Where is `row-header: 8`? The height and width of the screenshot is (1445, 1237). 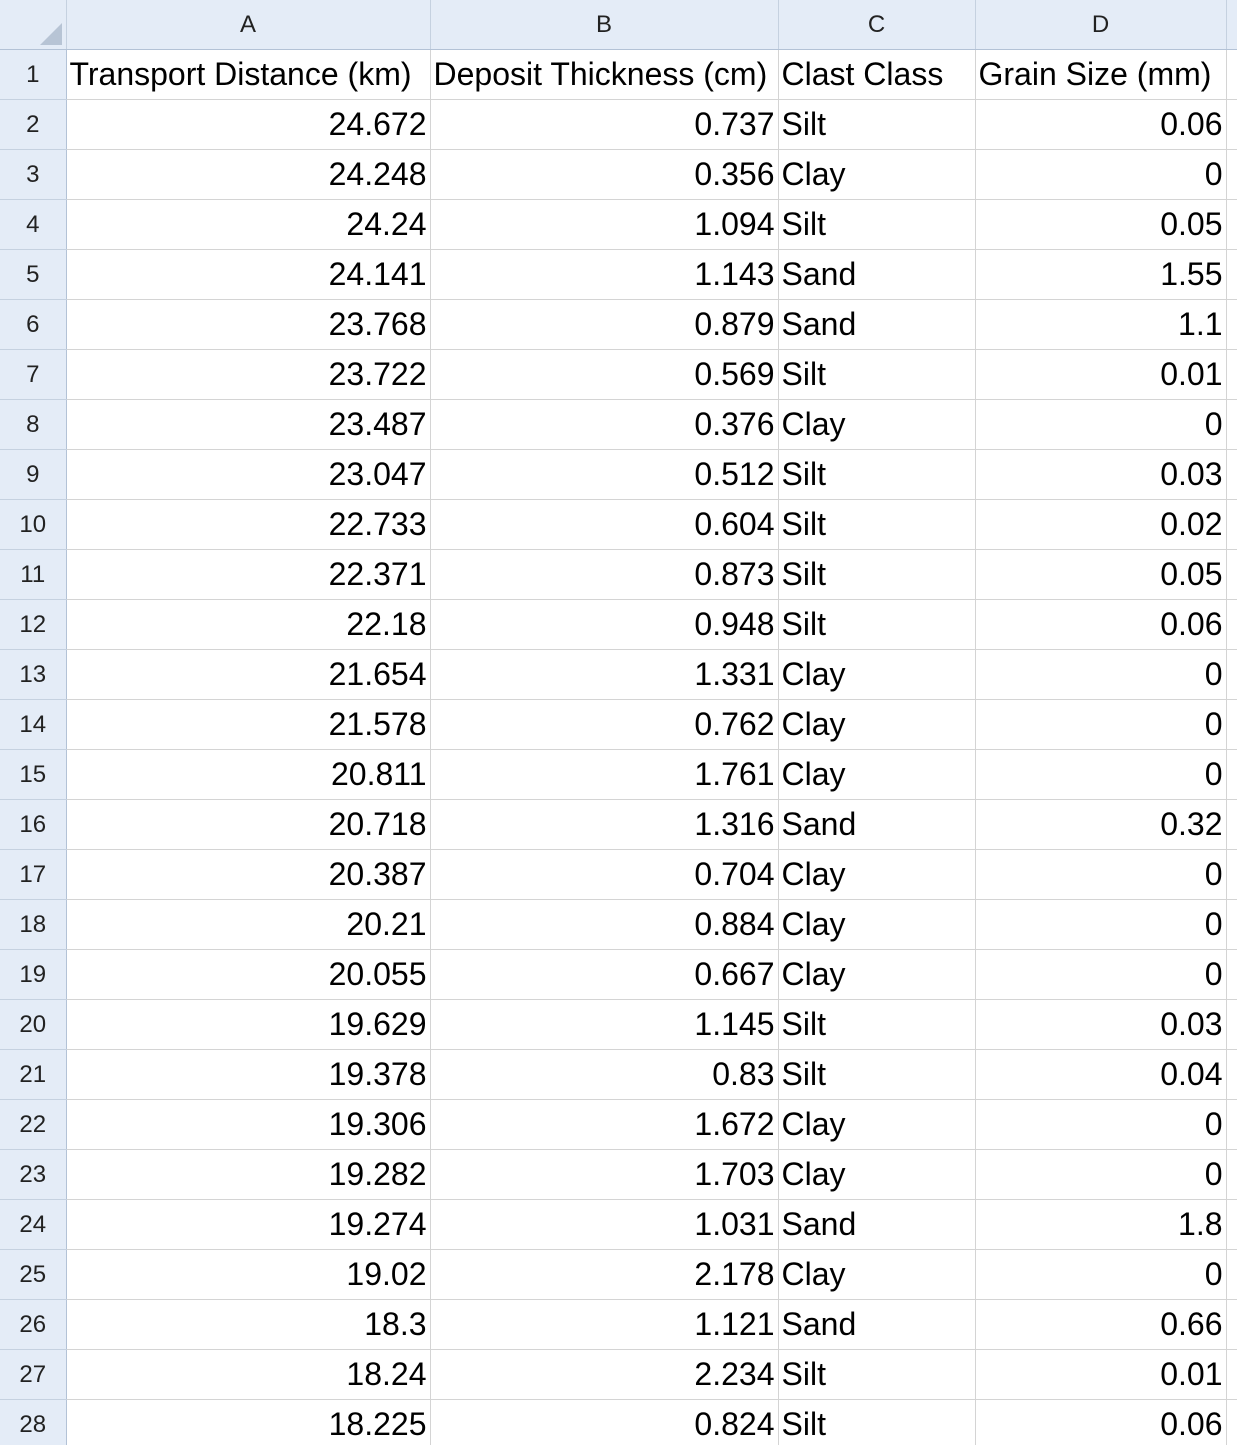 row-header: 8 is located at coordinates (33, 424).